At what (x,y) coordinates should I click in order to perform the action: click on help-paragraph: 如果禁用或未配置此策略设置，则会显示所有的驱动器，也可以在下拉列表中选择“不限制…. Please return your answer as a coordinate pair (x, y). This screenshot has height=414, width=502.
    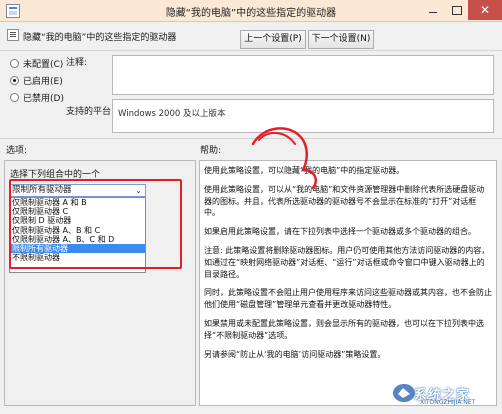
    Looking at the image, I should click on (344, 329).